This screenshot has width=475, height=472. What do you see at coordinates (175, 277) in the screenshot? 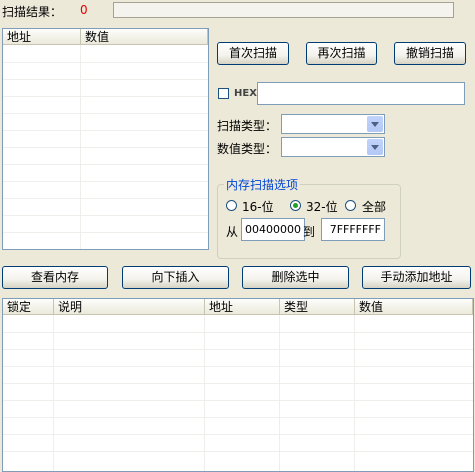
I see `insert-down-button: 向下插入` at bounding box center [175, 277].